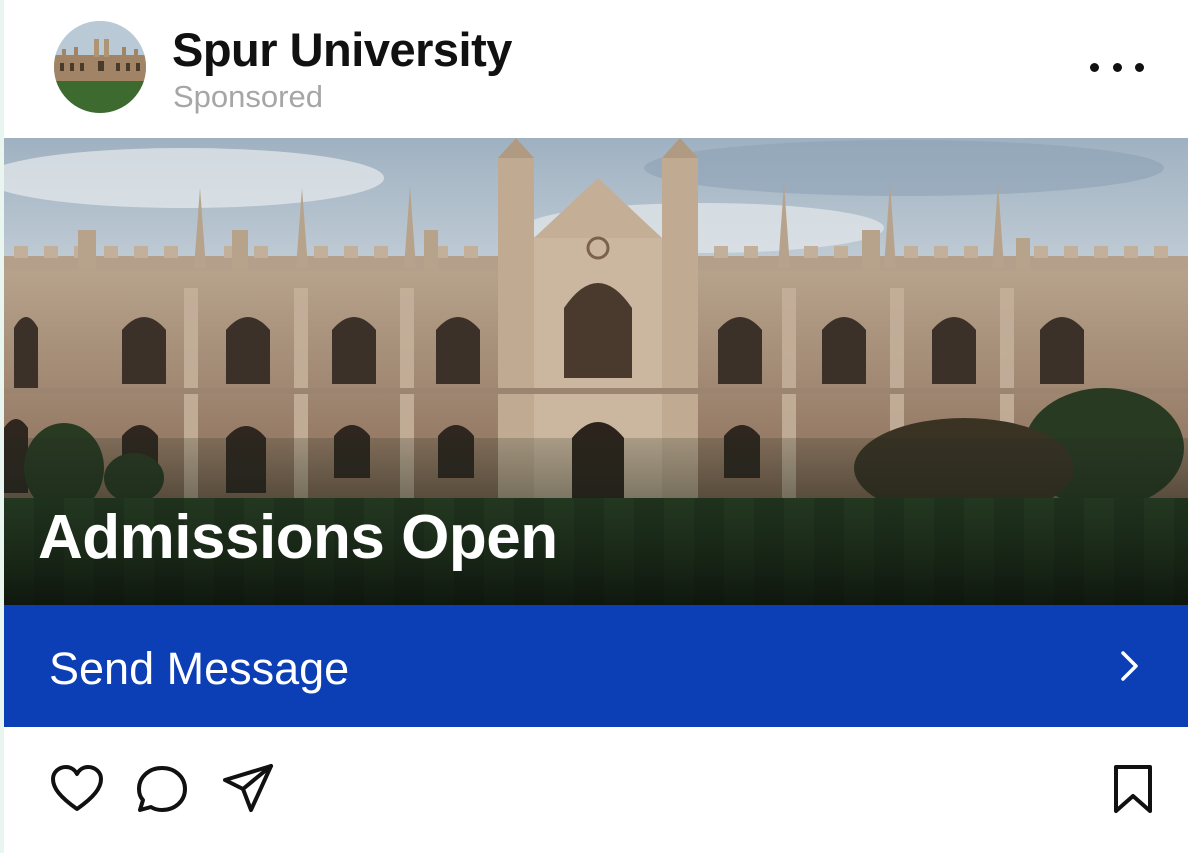  Describe the element at coordinates (248, 96) in the screenshot. I see `sponsored-label: Sponsored` at that location.